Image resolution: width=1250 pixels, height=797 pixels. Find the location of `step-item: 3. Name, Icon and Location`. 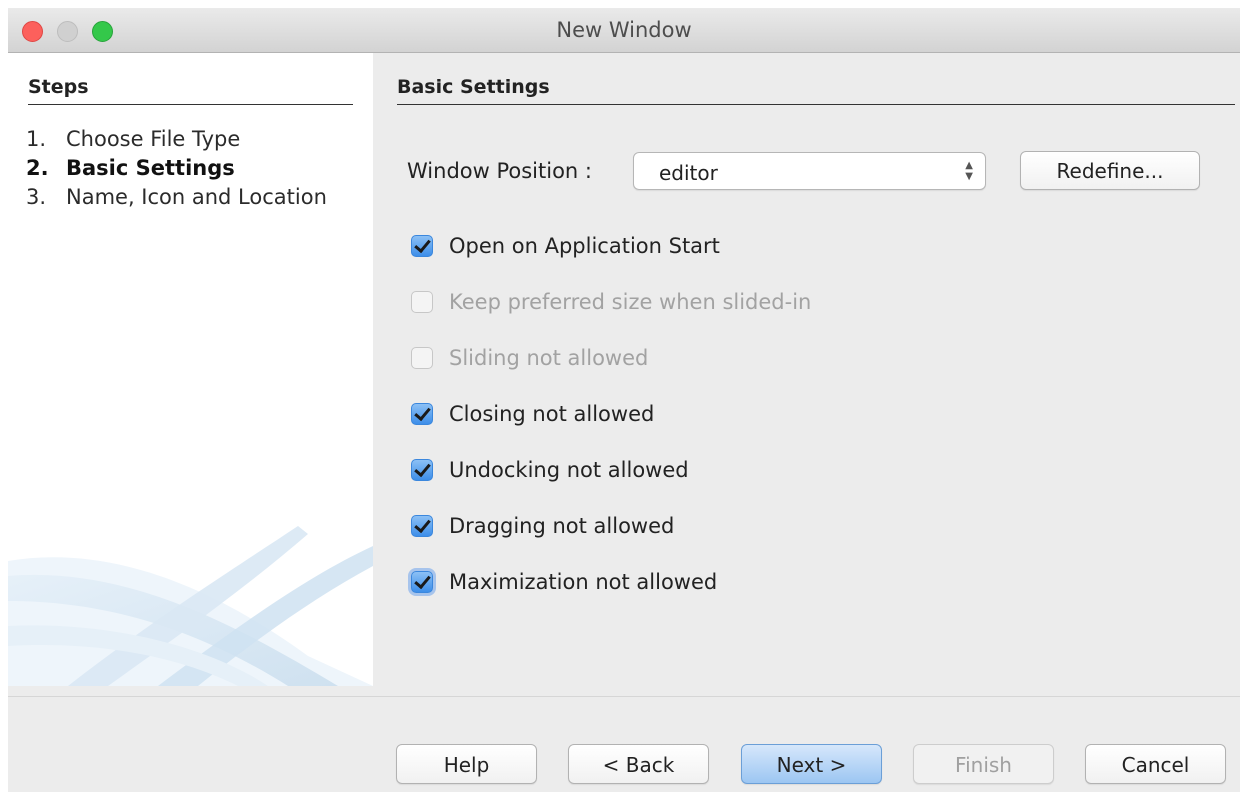

step-item: 3. Name, Icon and Location is located at coordinates (191, 197).